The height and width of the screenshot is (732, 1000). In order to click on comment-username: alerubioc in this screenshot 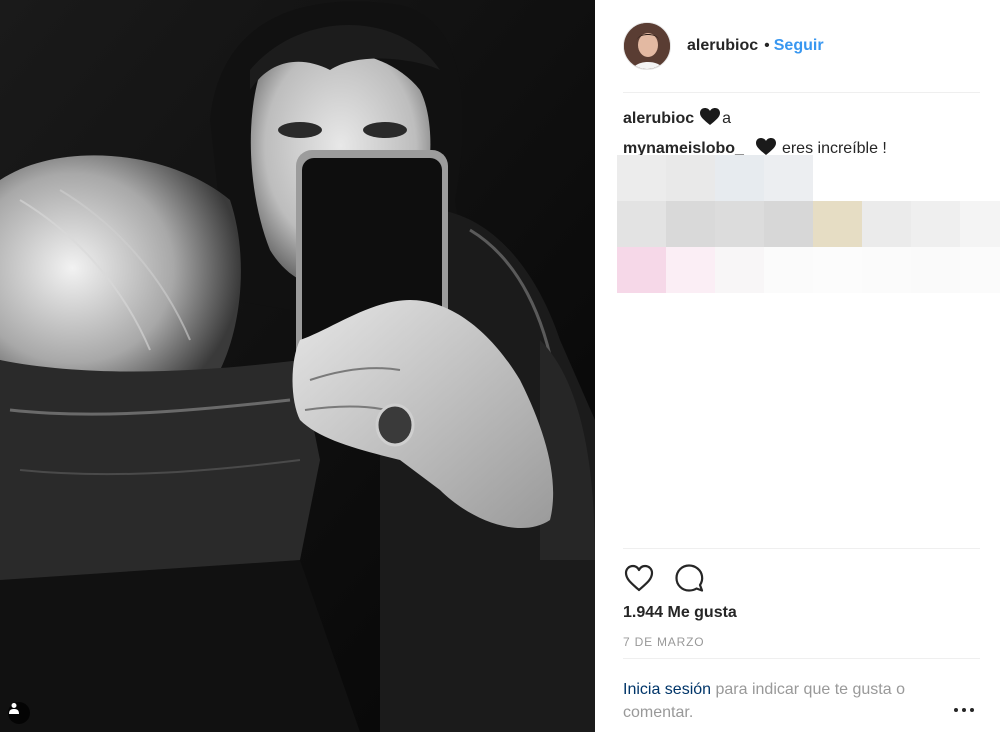, I will do `click(658, 119)`.